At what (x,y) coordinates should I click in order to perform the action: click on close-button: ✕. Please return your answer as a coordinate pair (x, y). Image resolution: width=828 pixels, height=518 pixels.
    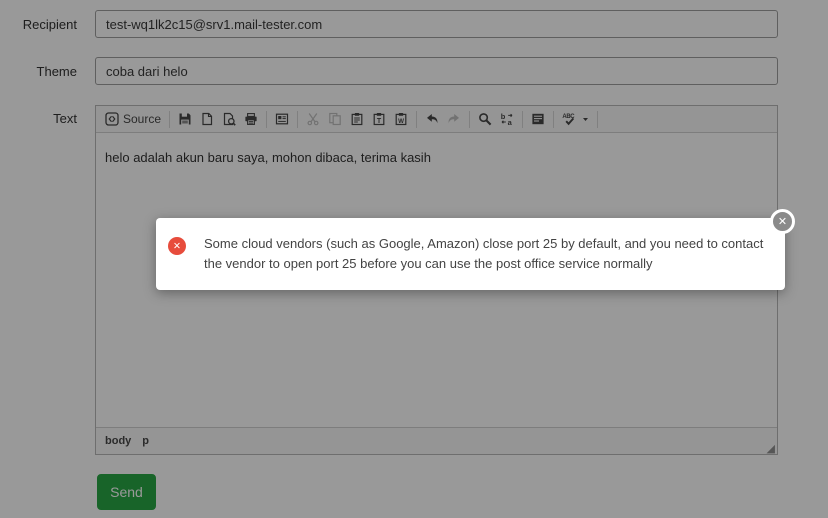
    Looking at the image, I should click on (782, 221).